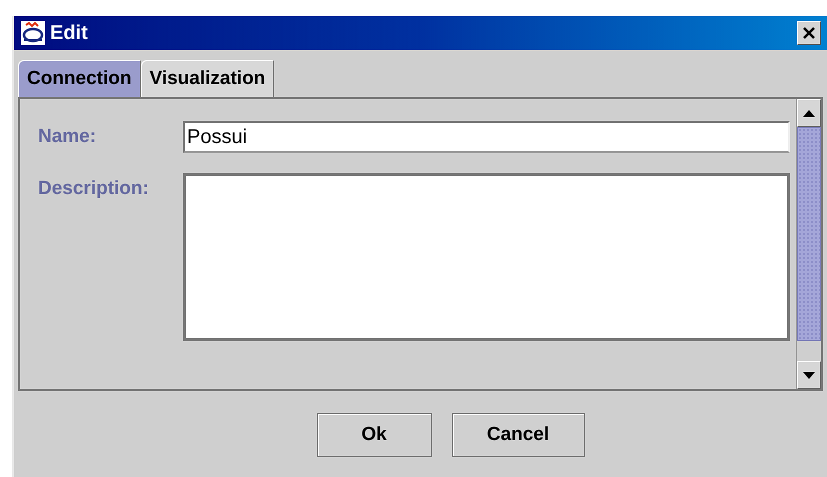 This screenshot has width=827, height=477. Describe the element at coordinates (69, 33) in the screenshot. I see `window-title: Edit` at that location.